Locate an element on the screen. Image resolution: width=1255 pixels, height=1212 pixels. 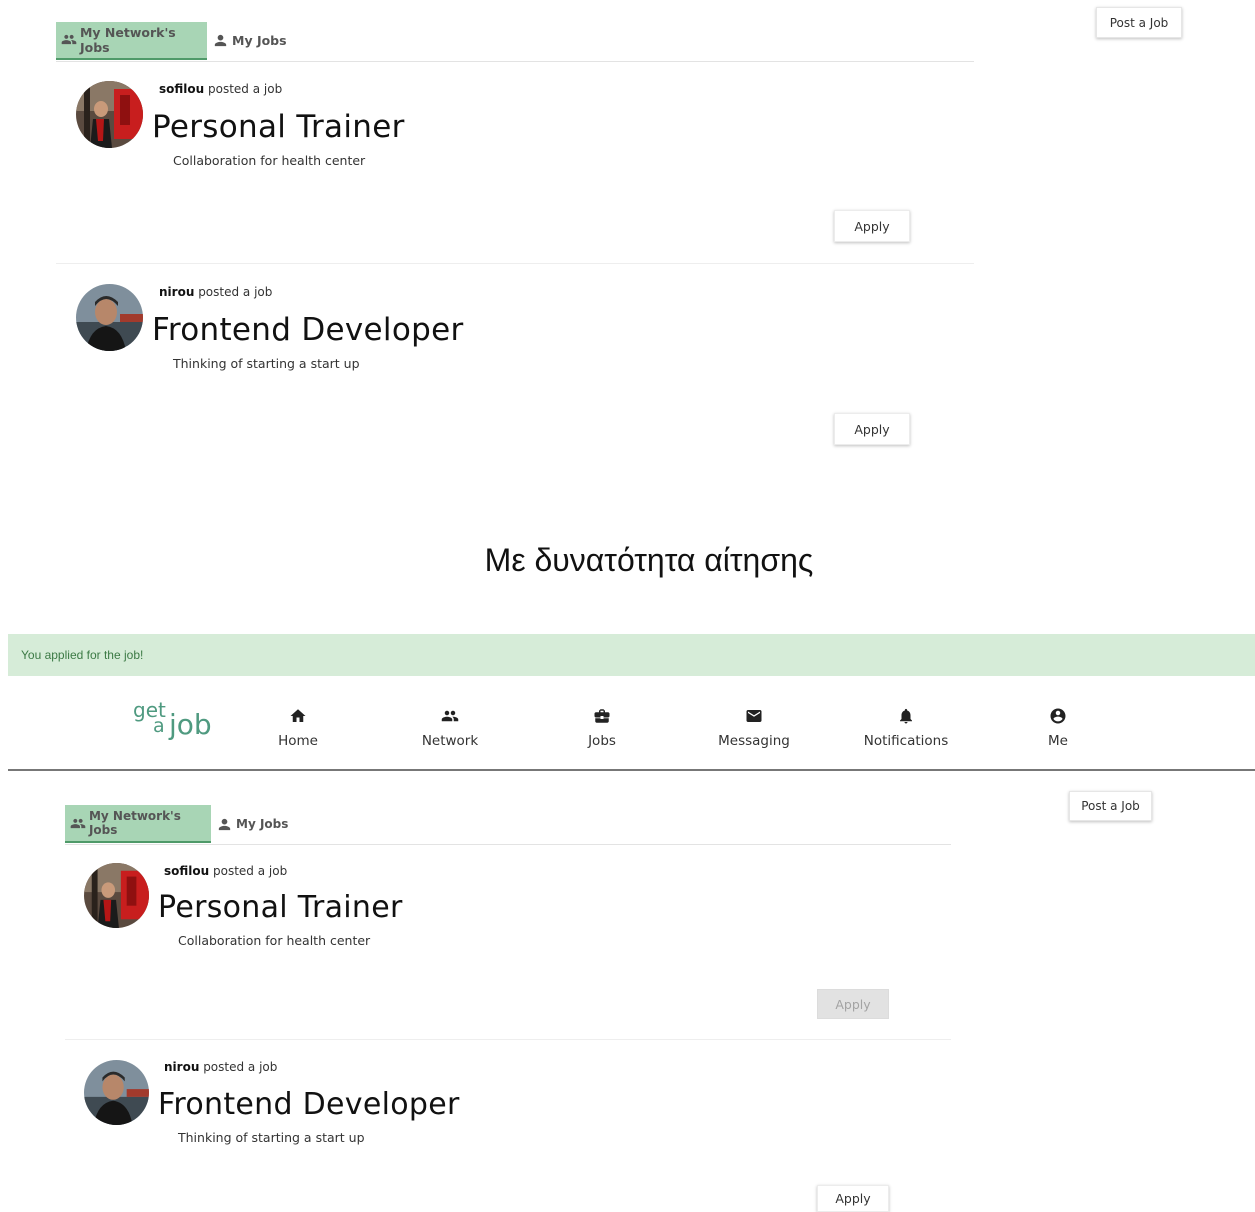
bell-icon is located at coordinates (906, 716).